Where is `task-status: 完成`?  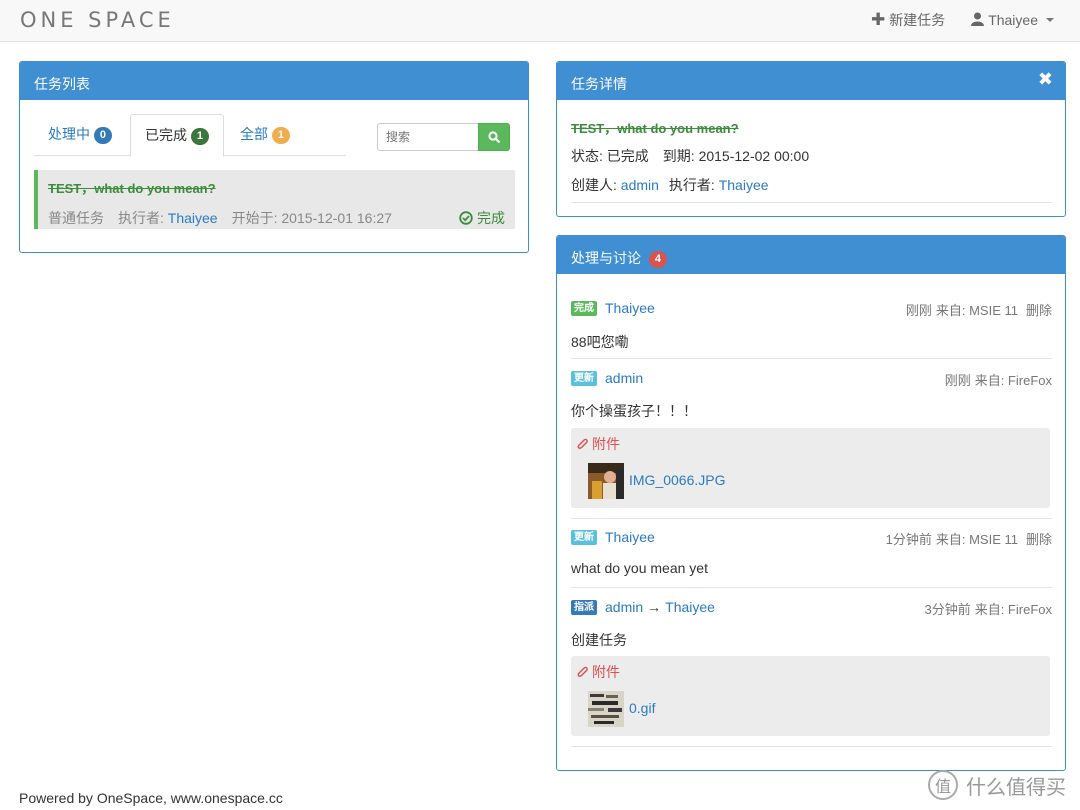 task-status: 完成 is located at coordinates (482, 218).